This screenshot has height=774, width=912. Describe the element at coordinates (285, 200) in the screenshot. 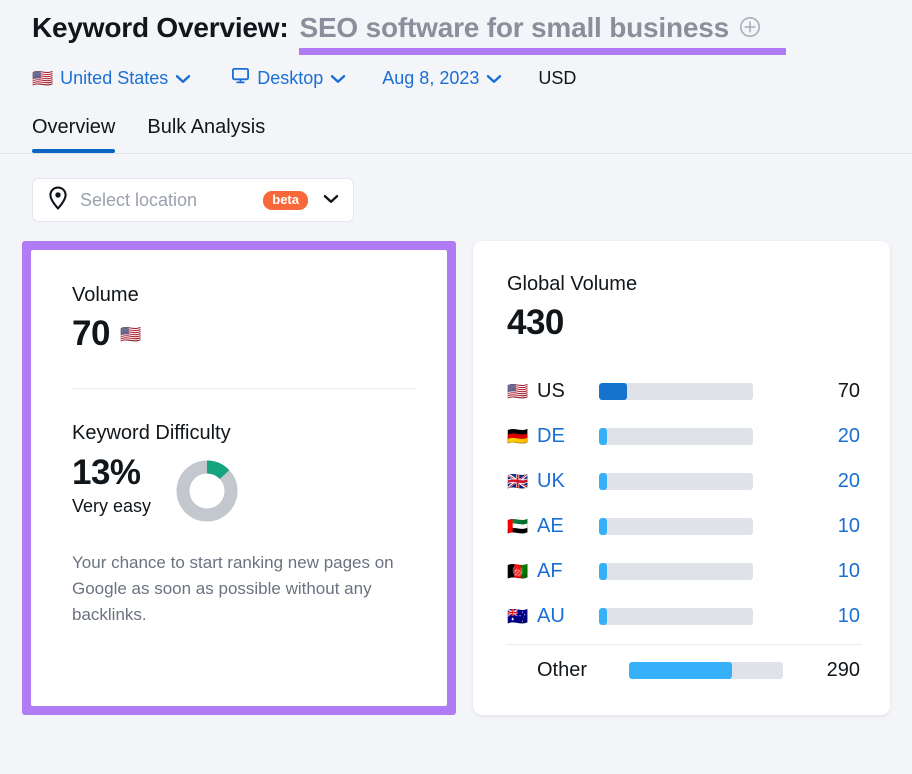

I see `beta-badge: beta` at that location.